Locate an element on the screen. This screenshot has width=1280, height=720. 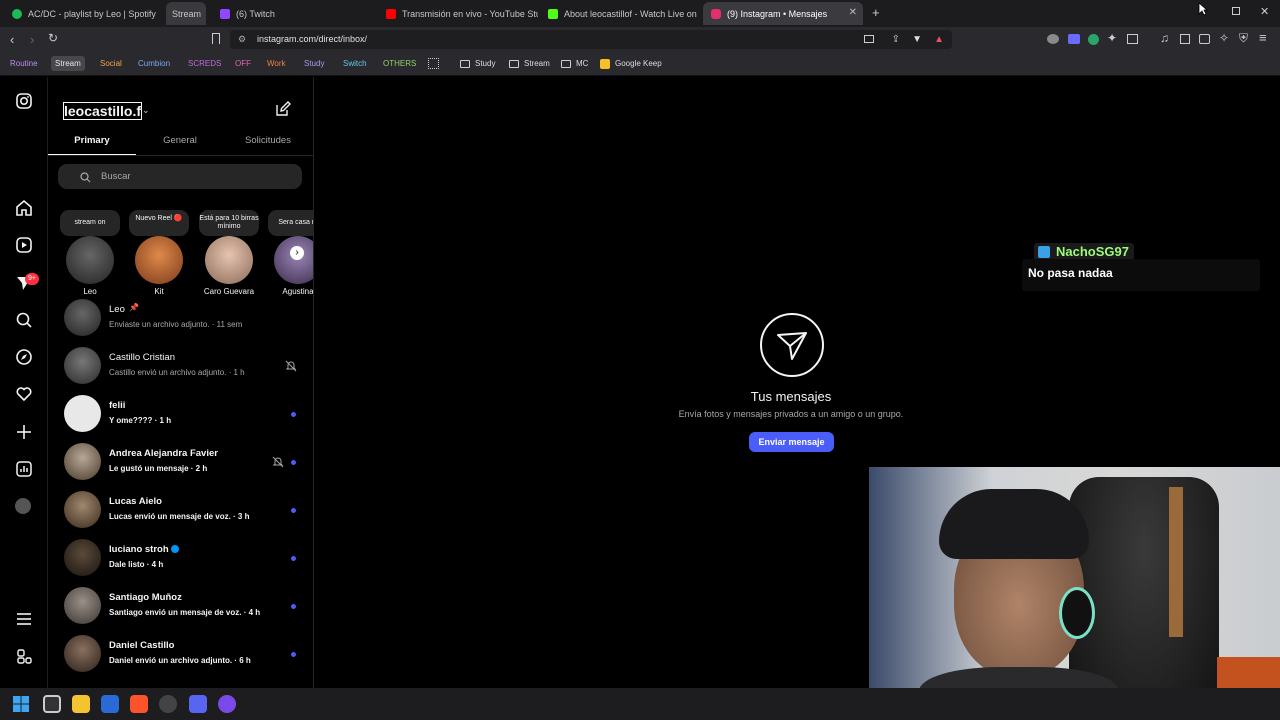
new-tab-button: + is located at coordinates (876, 12).